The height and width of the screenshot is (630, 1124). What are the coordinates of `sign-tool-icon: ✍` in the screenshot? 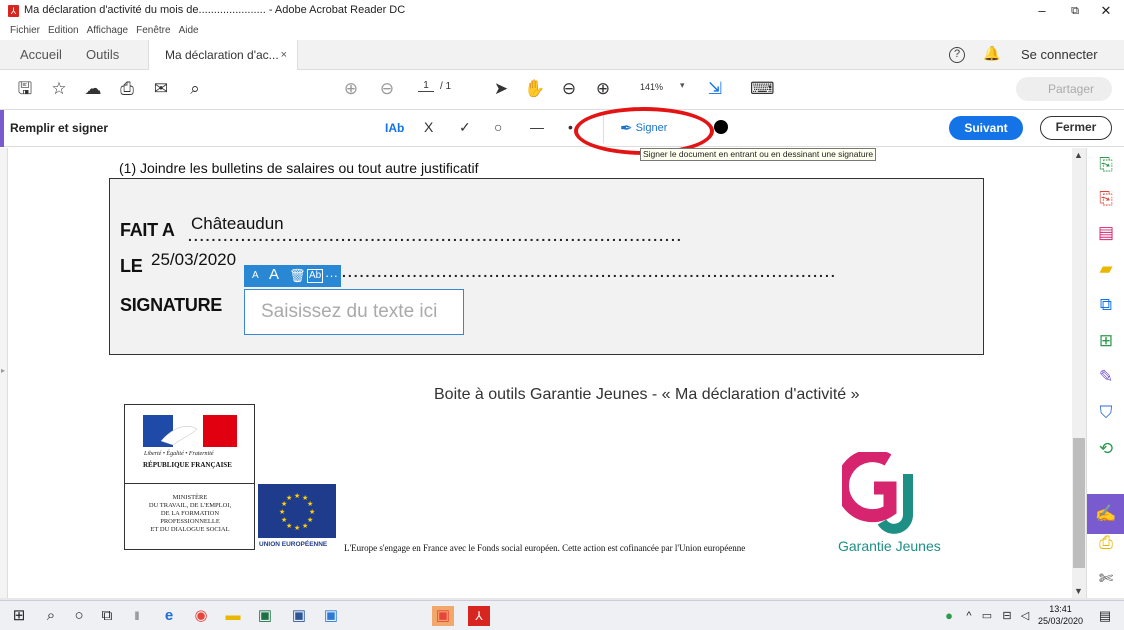 It's located at (1106, 514).